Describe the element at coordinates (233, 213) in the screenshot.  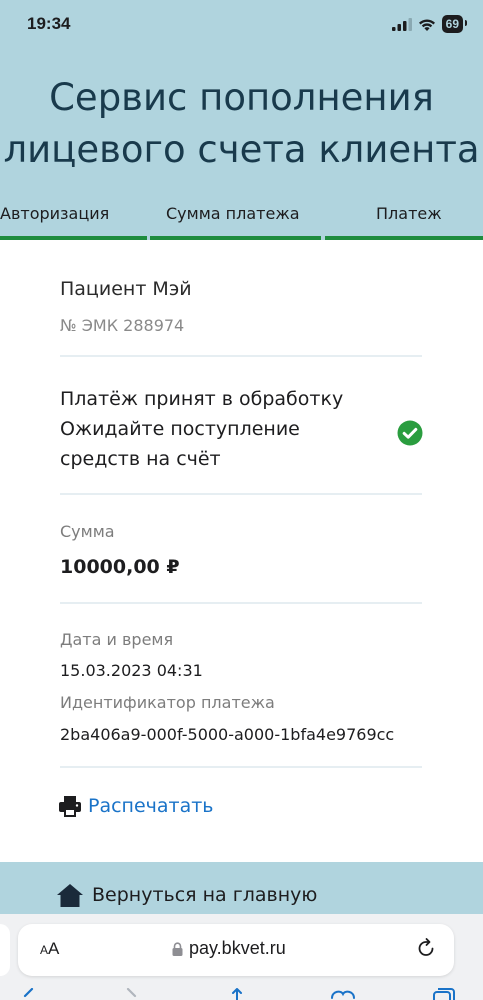
I see `step-amount-label: Сумма платежа` at that location.